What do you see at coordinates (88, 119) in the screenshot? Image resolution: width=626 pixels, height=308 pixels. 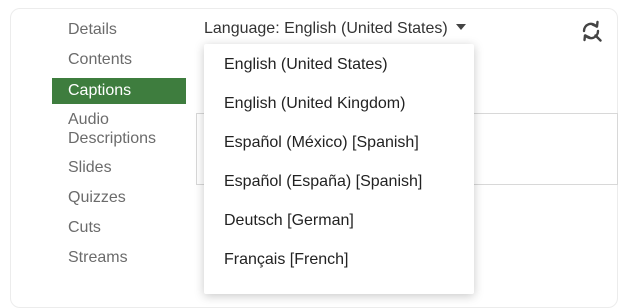 I see `sidebar-item-label: Audio` at bounding box center [88, 119].